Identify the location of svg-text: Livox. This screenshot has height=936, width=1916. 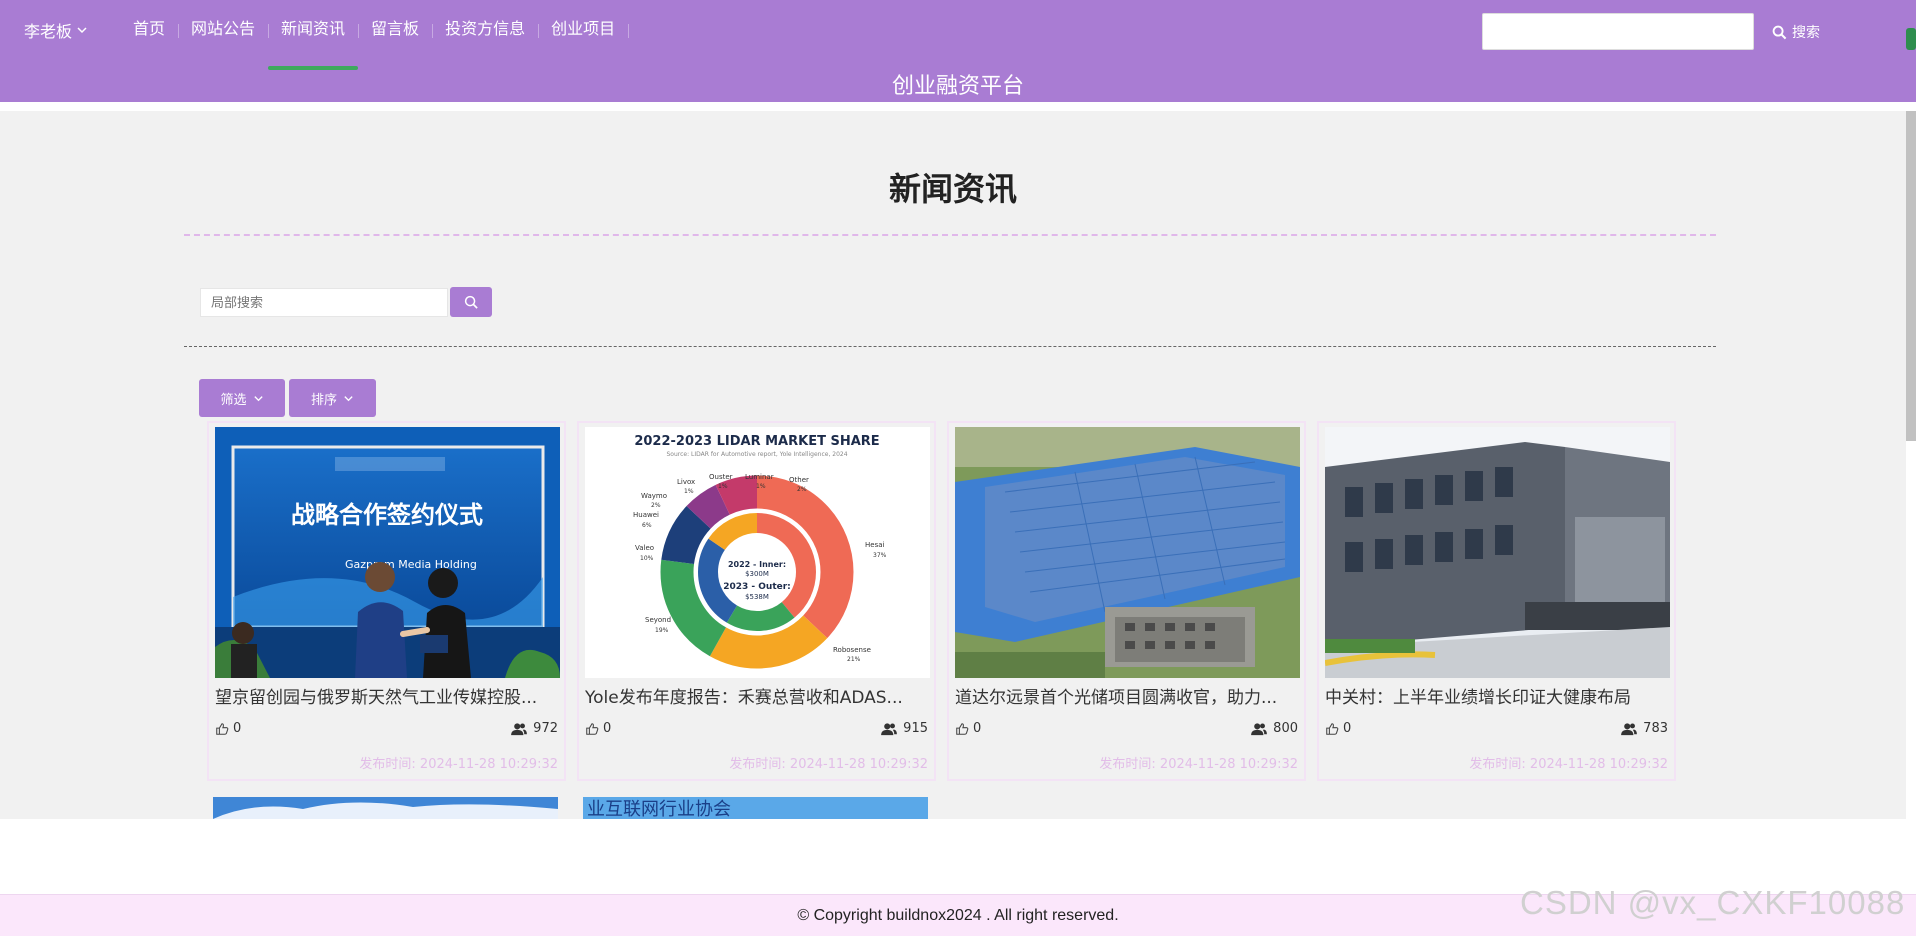
(686, 482).